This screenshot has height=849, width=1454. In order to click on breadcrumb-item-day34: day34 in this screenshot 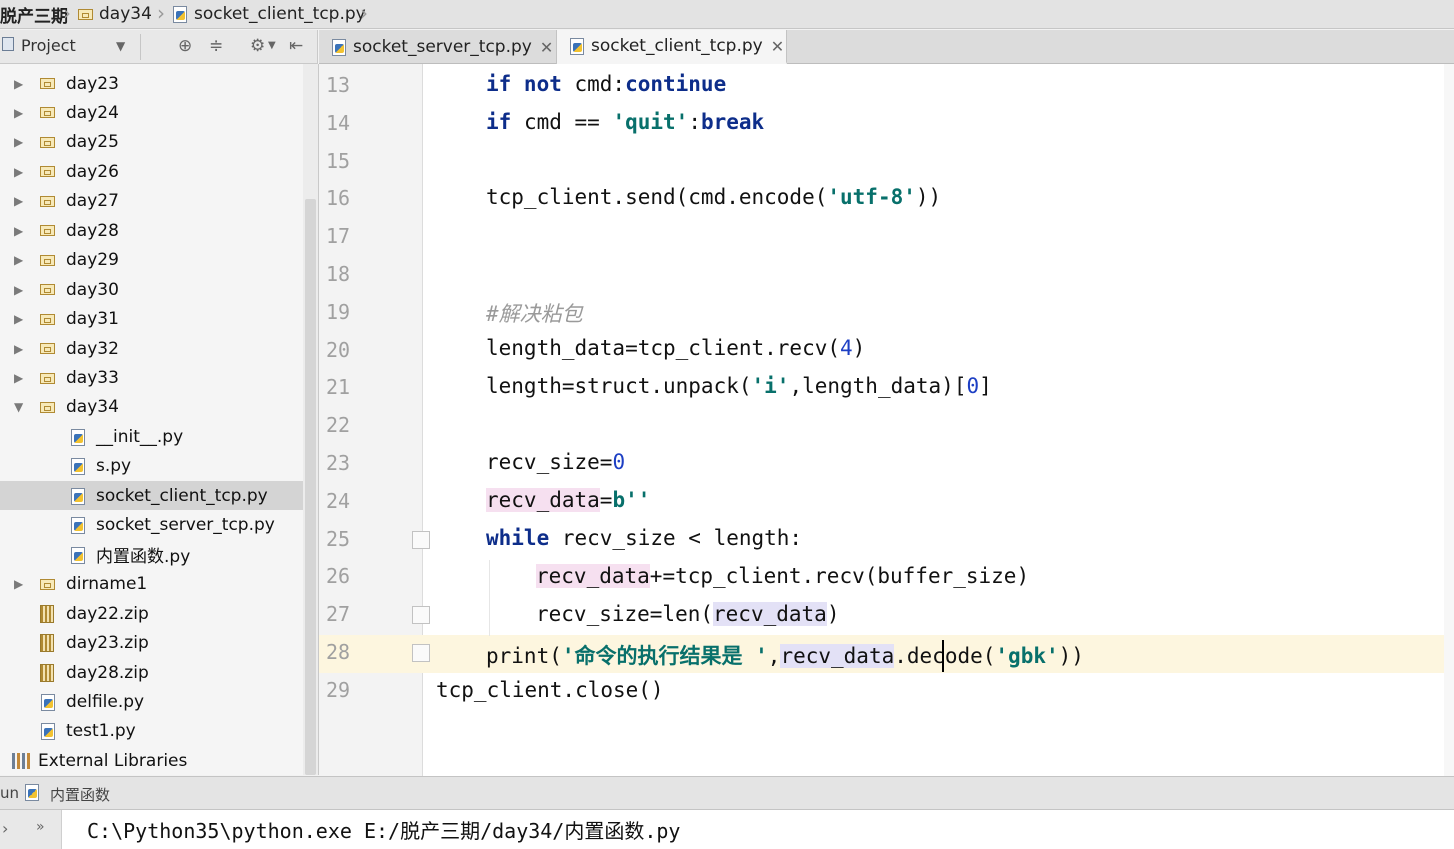, I will do `click(115, 14)`.